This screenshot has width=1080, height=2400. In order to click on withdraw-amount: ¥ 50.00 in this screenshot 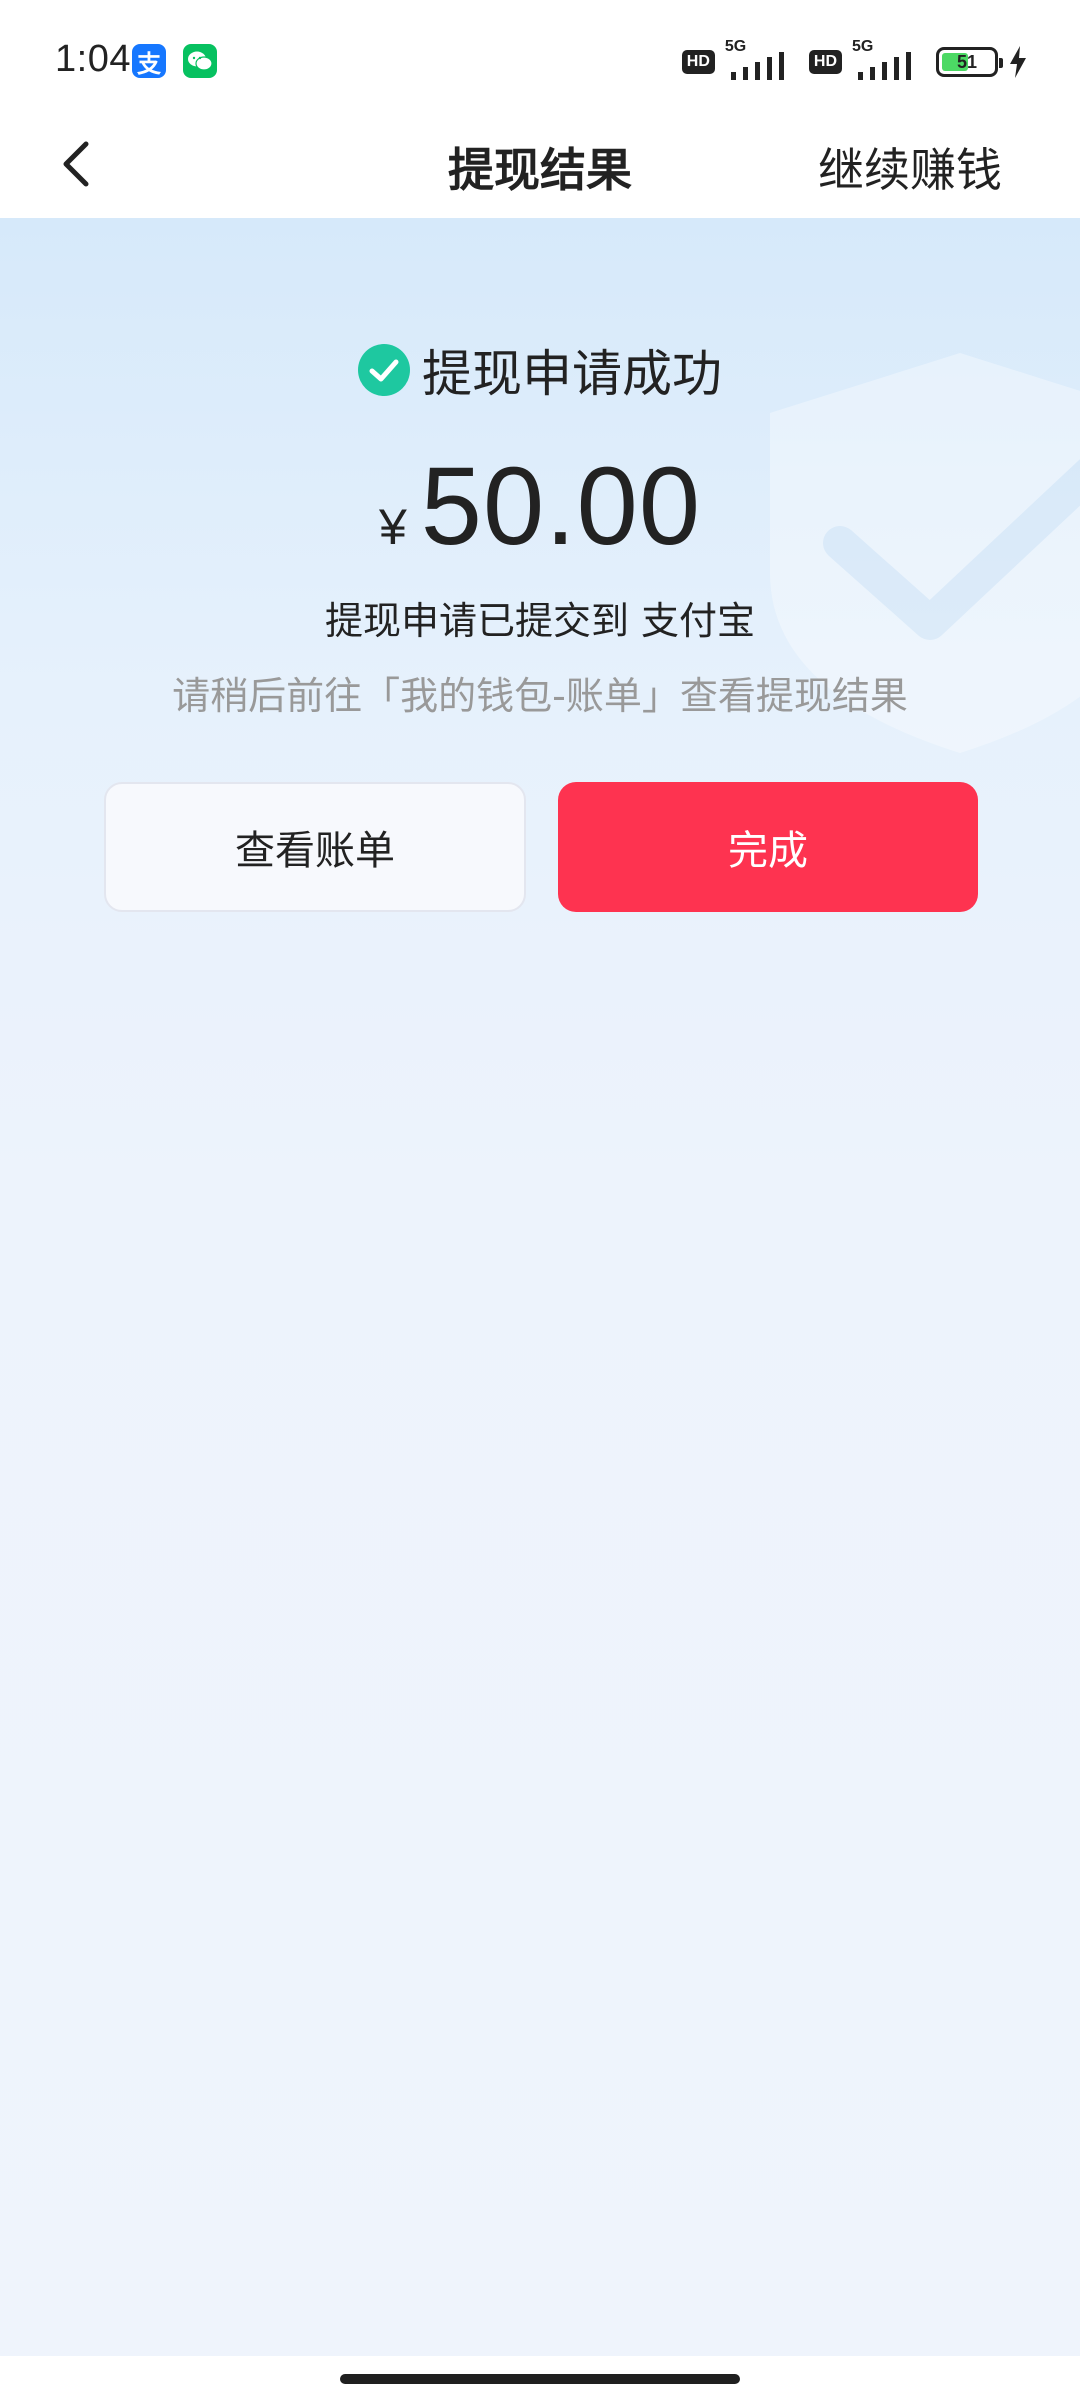, I will do `click(540, 506)`.